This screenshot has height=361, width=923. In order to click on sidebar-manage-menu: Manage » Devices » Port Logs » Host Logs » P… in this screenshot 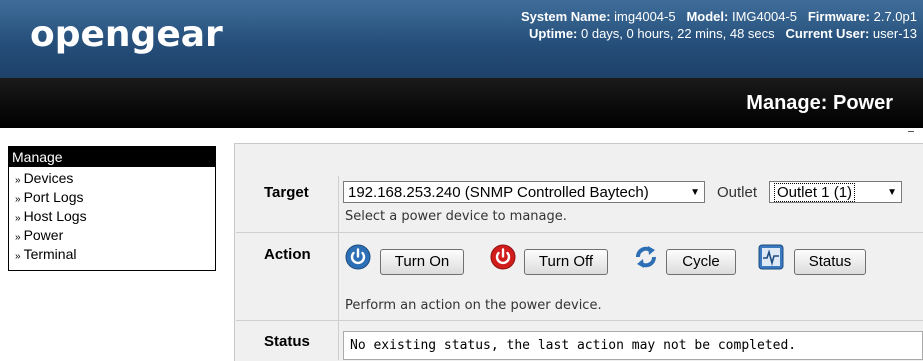, I will do `click(112, 208)`.